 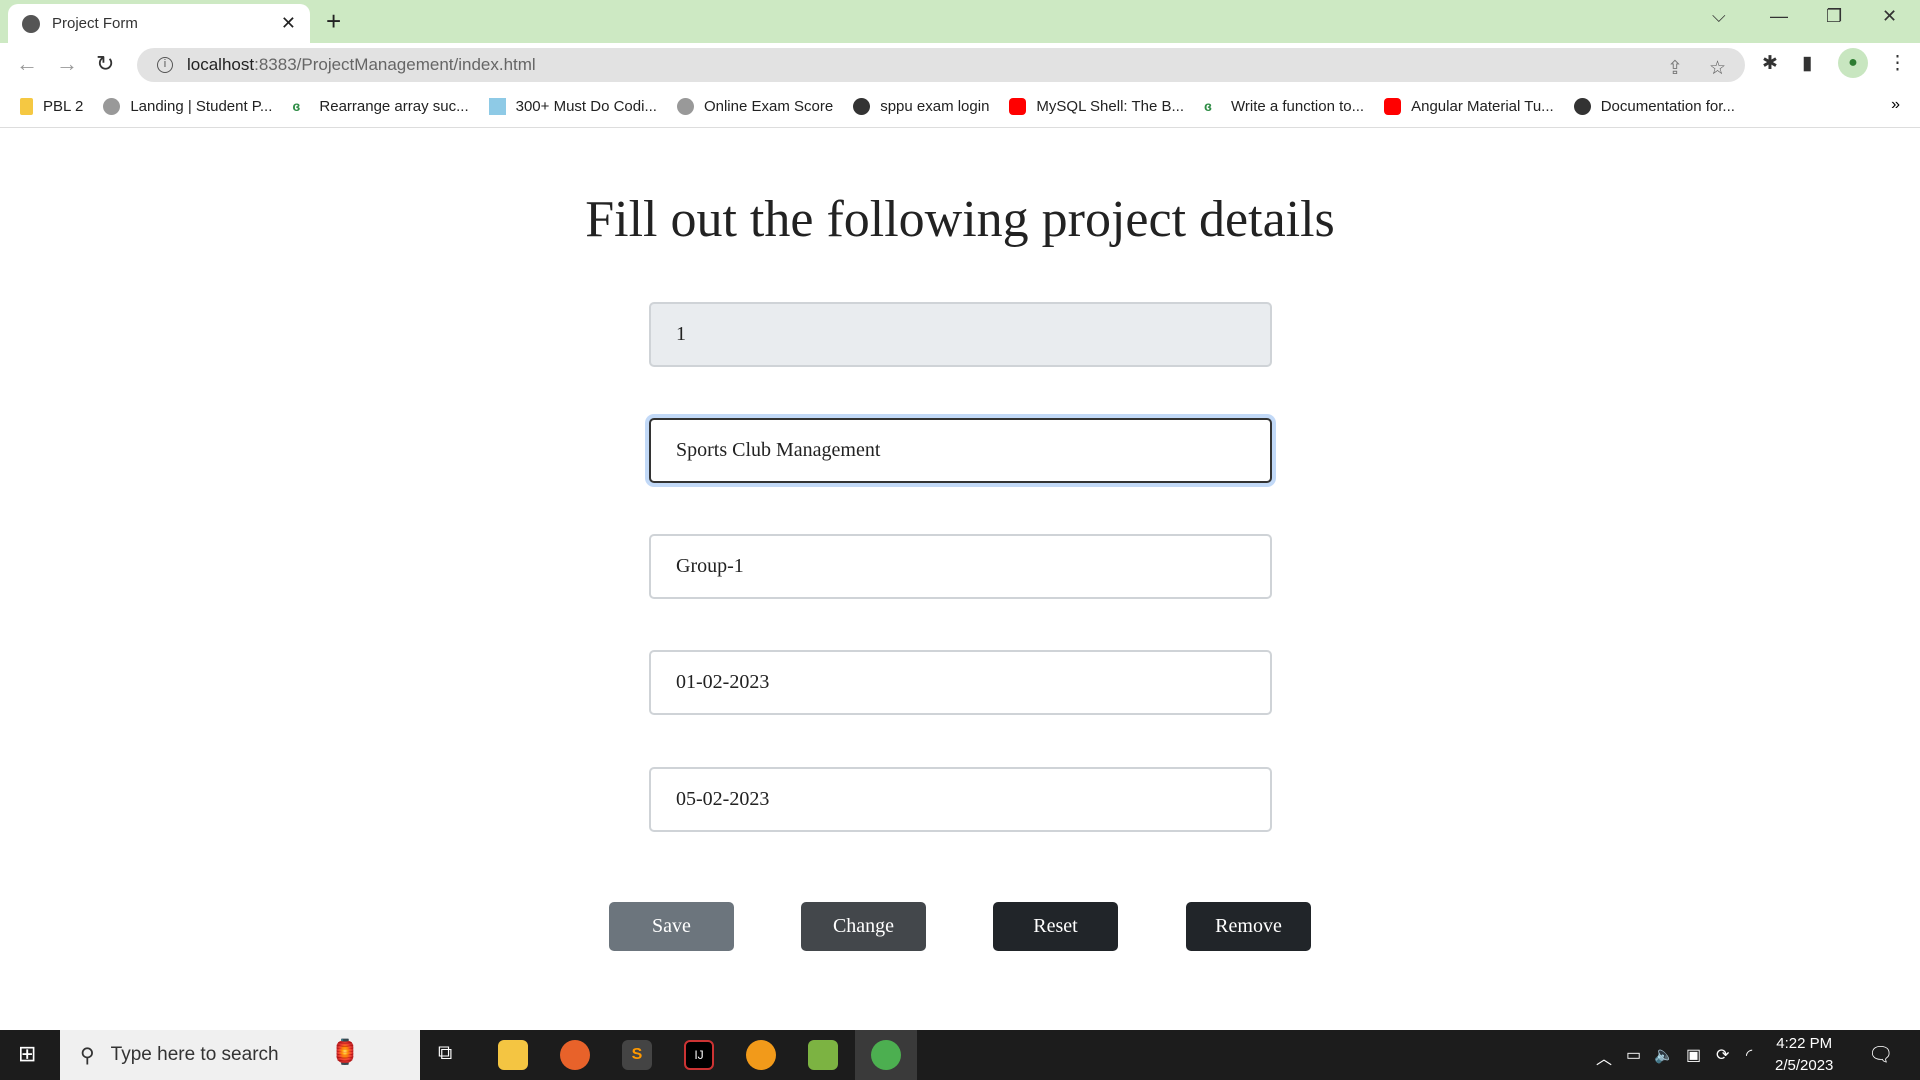 What do you see at coordinates (240, 1055) in the screenshot?
I see `taskbar-search: ⚲ Type here to search 🏮` at bounding box center [240, 1055].